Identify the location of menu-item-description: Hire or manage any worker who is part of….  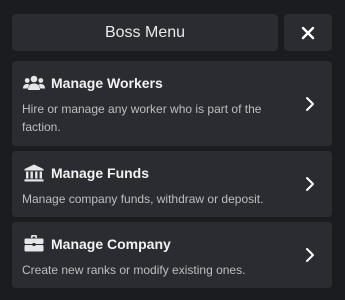
(142, 118).